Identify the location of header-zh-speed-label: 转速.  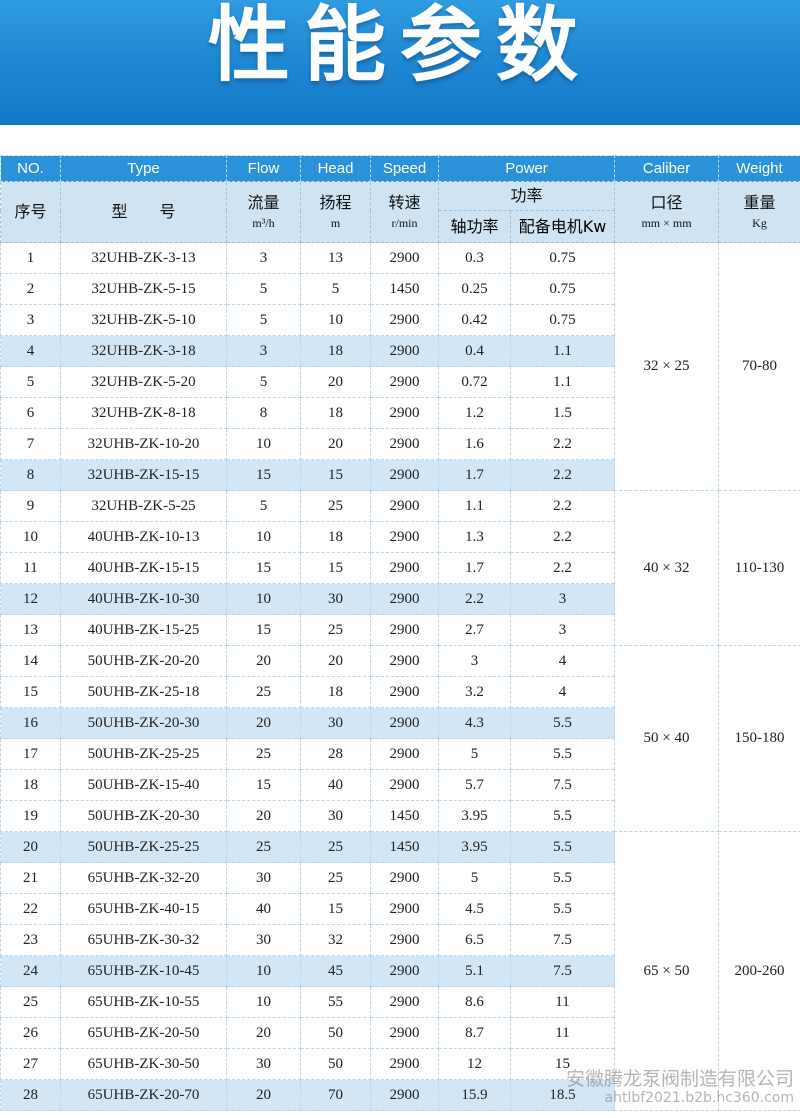
(404, 202).